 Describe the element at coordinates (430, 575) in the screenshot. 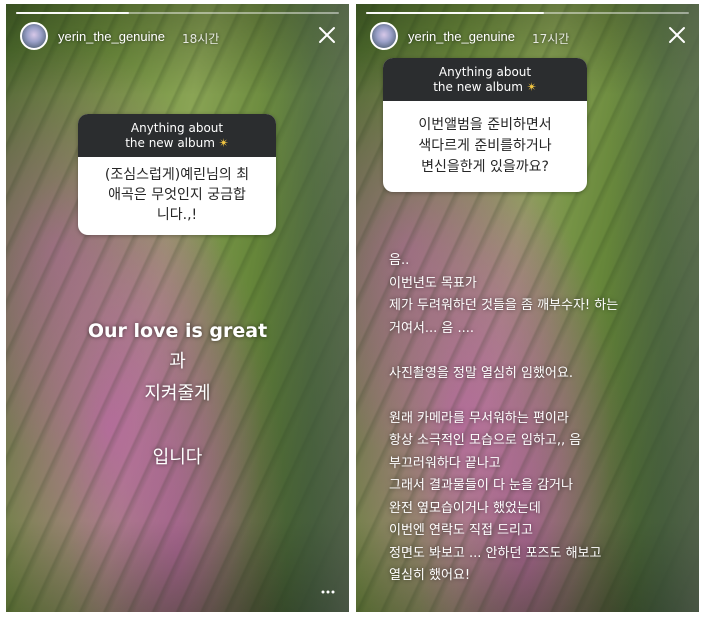

I see `answer-line: 열심히 했어요!` at that location.